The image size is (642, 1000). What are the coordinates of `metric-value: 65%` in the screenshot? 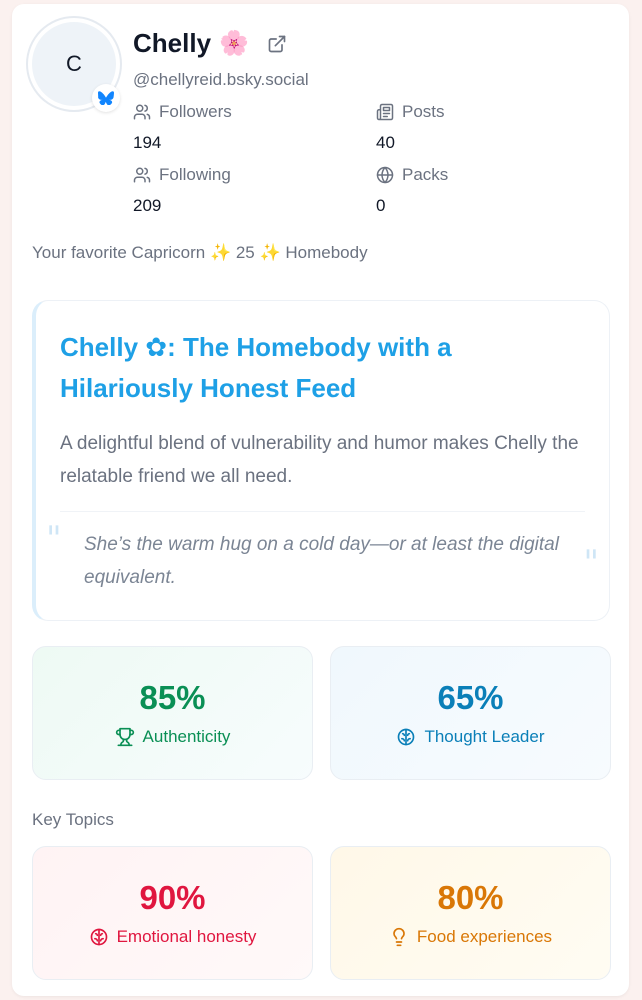 It's located at (470, 697).